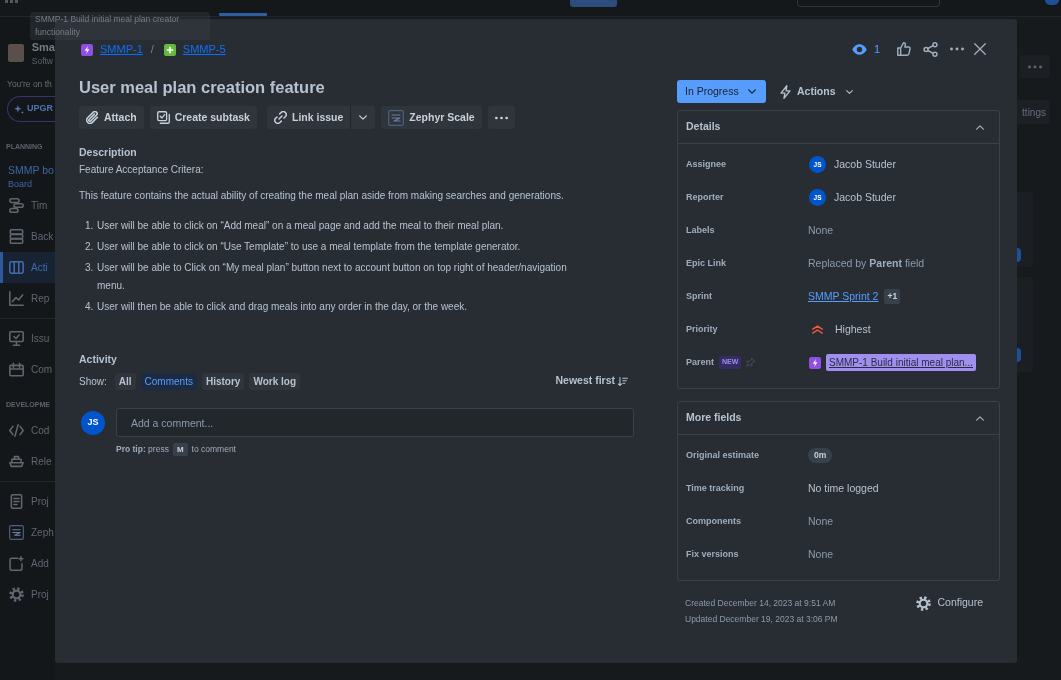 This screenshot has width=1061, height=680. What do you see at coordinates (142, 449) in the screenshot?
I see `tip-text: Pro tip: press` at bounding box center [142, 449].